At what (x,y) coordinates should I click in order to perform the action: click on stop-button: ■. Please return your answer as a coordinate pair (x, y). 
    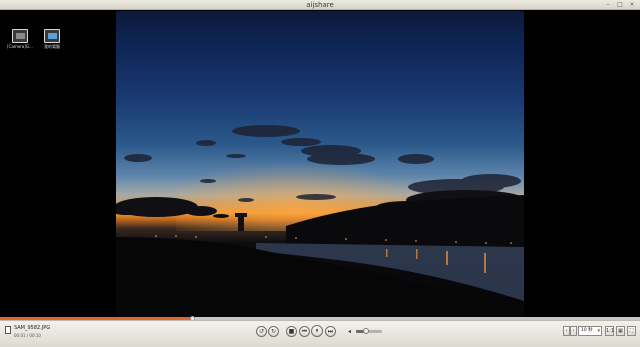
    Looking at the image, I should click on (291, 331).